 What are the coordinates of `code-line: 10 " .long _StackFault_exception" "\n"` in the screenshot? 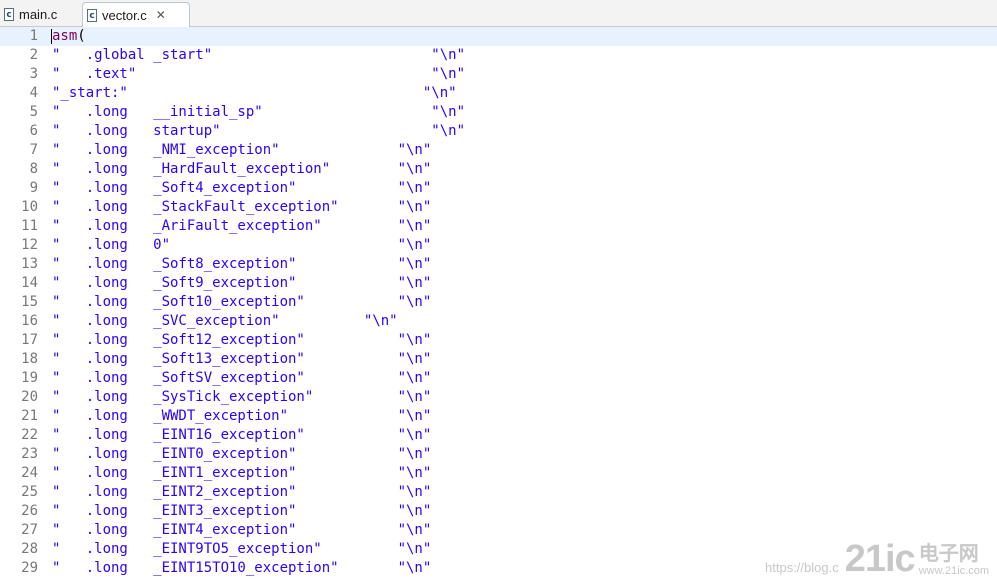 It's located at (498, 207).